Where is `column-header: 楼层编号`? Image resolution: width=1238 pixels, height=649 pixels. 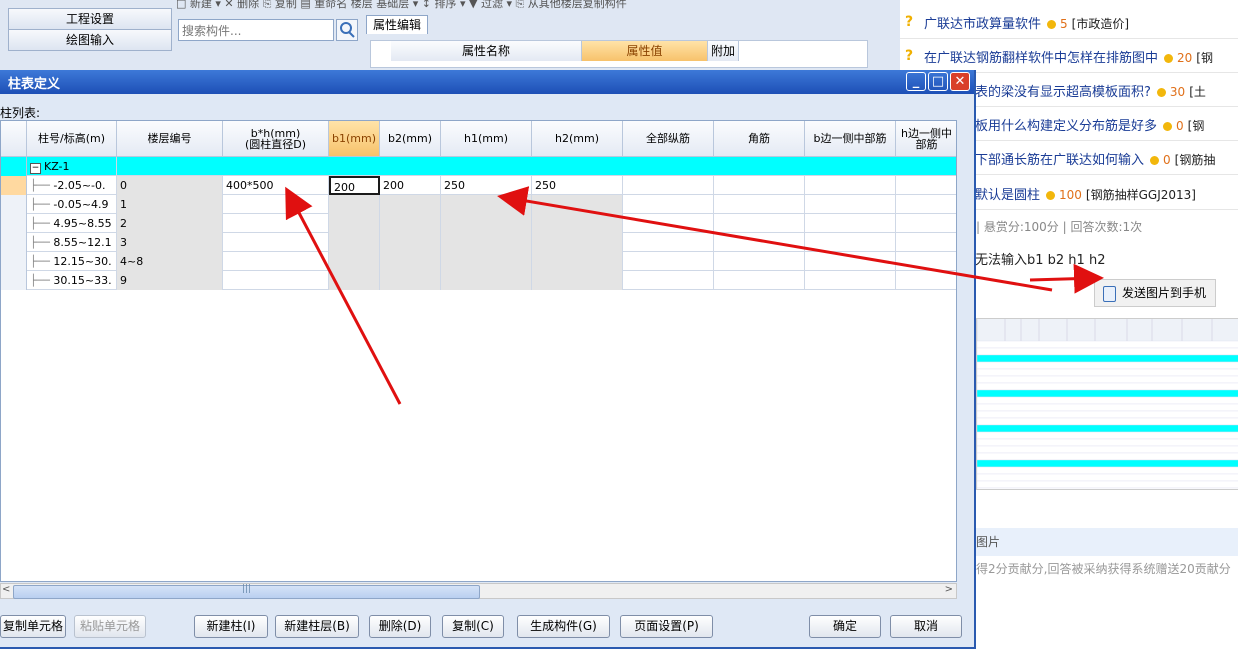
column-header: 楼层编号 is located at coordinates (170, 139).